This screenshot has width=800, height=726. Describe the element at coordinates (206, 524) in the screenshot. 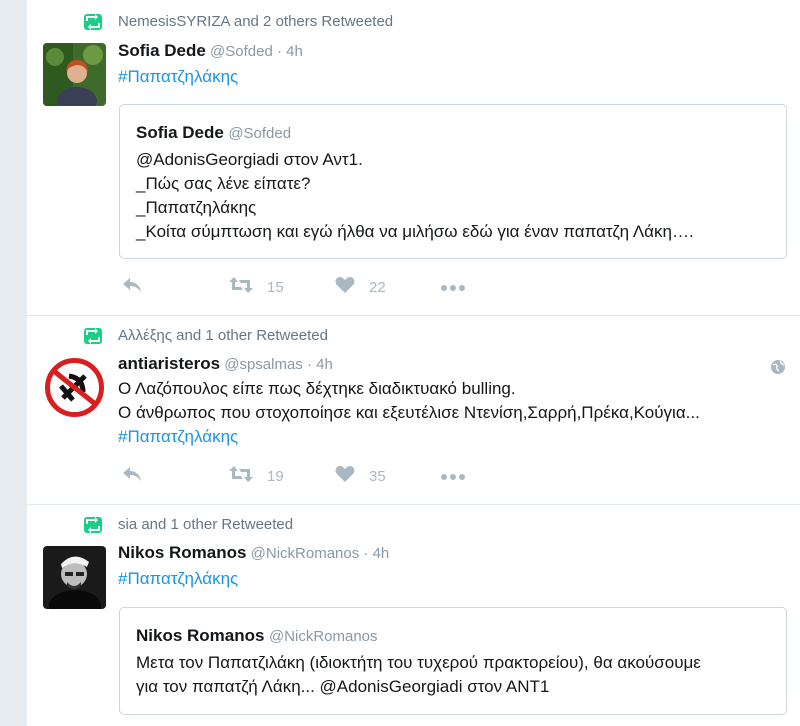

I see `retweet-context-text: sia and 1 other Retweeted` at that location.